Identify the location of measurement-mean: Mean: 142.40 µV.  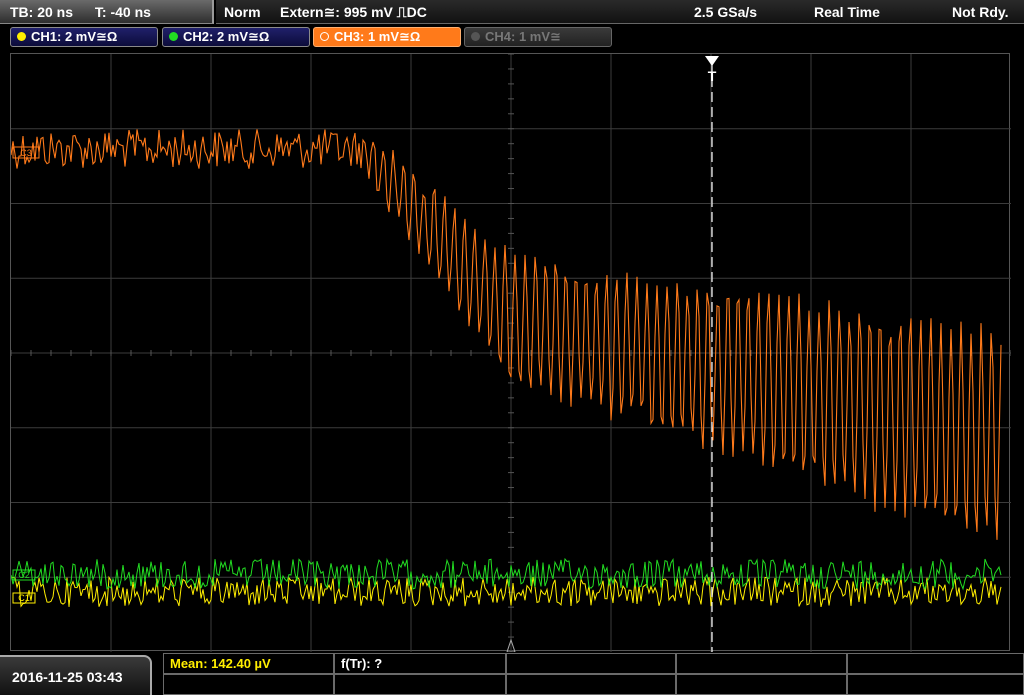
(248, 663).